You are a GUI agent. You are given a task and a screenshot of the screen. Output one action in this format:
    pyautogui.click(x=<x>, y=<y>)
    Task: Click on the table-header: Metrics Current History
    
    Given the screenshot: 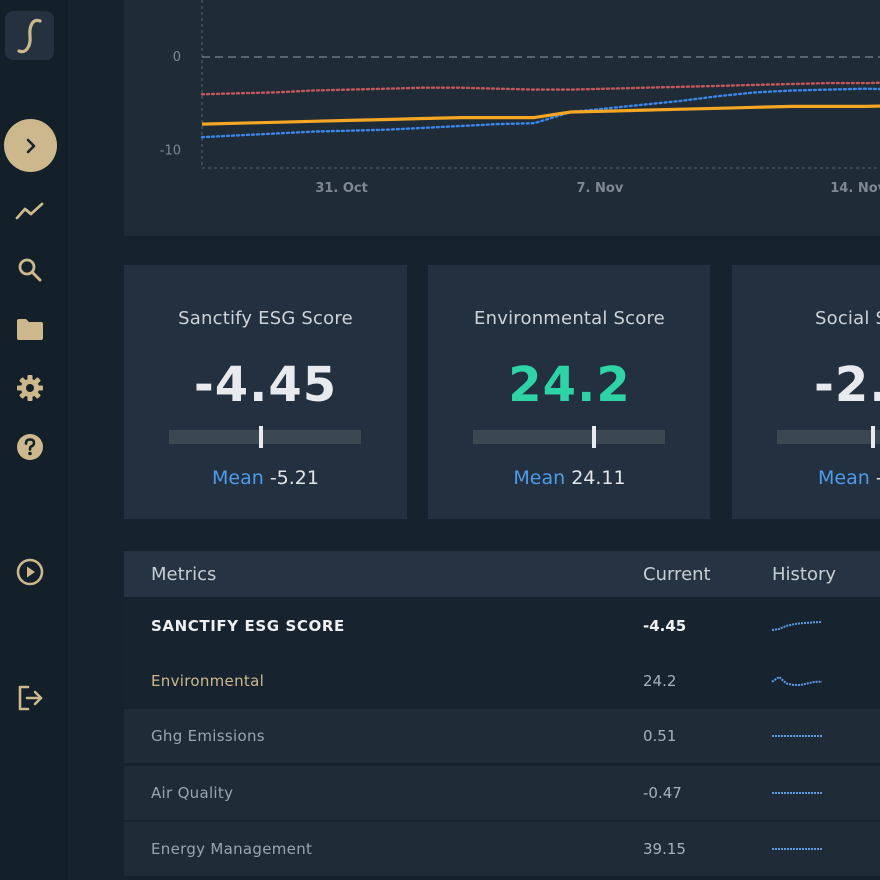 What is the action you would take?
    pyautogui.click(x=502, y=574)
    